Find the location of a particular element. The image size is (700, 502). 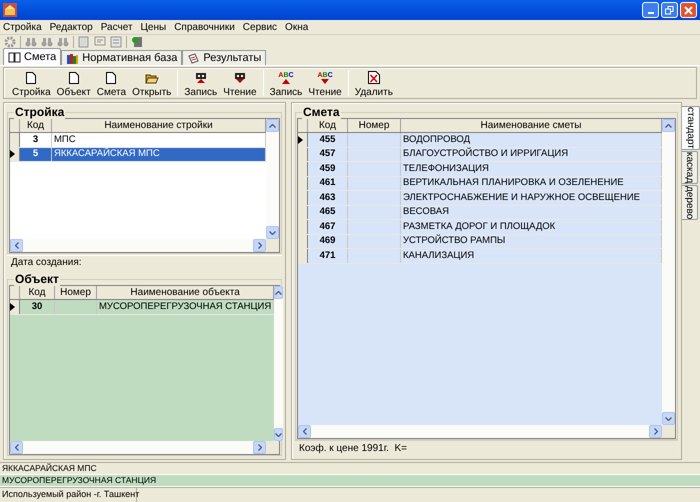

document-icon is located at coordinates (31, 78).